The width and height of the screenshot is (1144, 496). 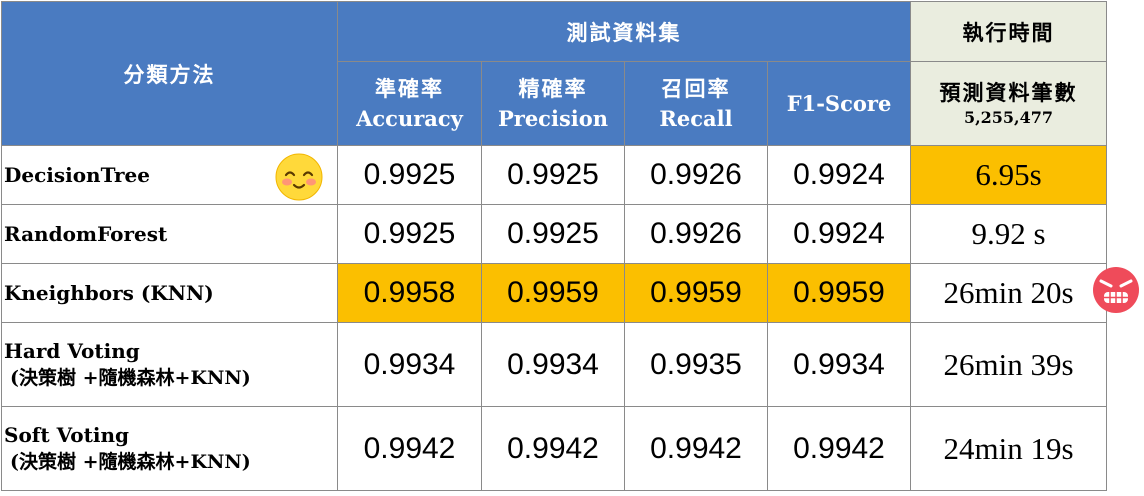 What do you see at coordinates (169, 175) in the screenshot?
I see `method-name-cell: DecisionTree` at bounding box center [169, 175].